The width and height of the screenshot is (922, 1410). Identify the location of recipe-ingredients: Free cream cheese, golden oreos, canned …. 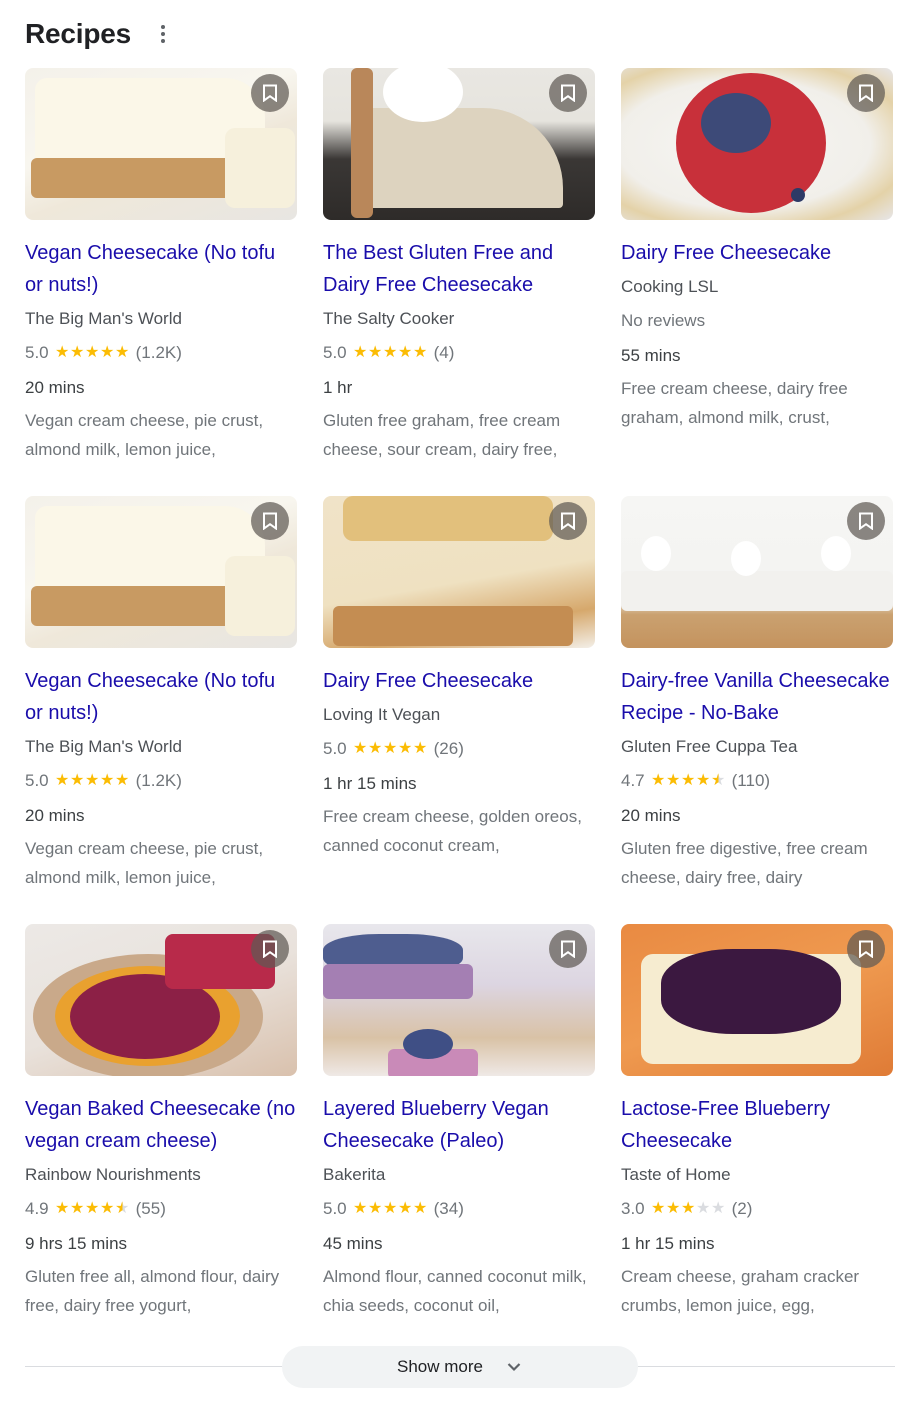
(452, 831).